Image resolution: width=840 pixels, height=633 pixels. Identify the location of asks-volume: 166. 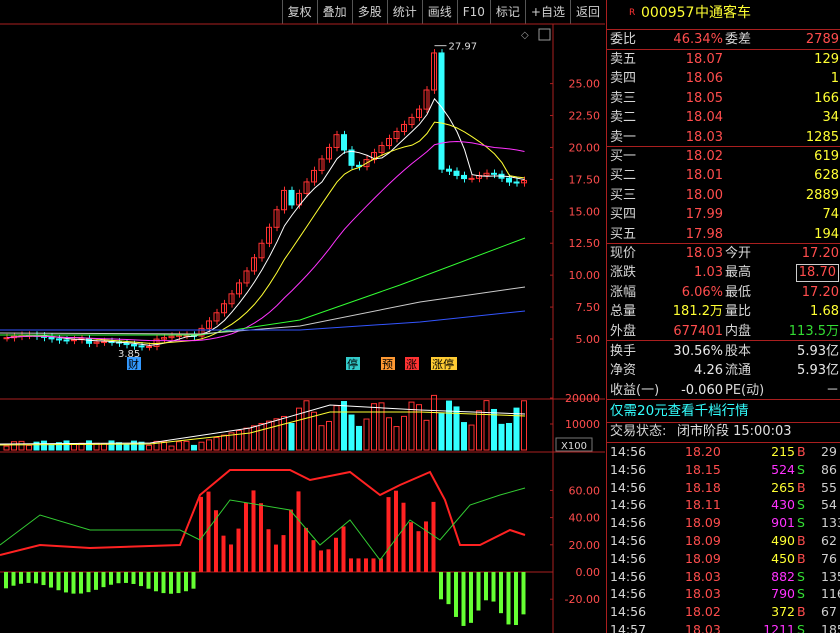
(826, 98).